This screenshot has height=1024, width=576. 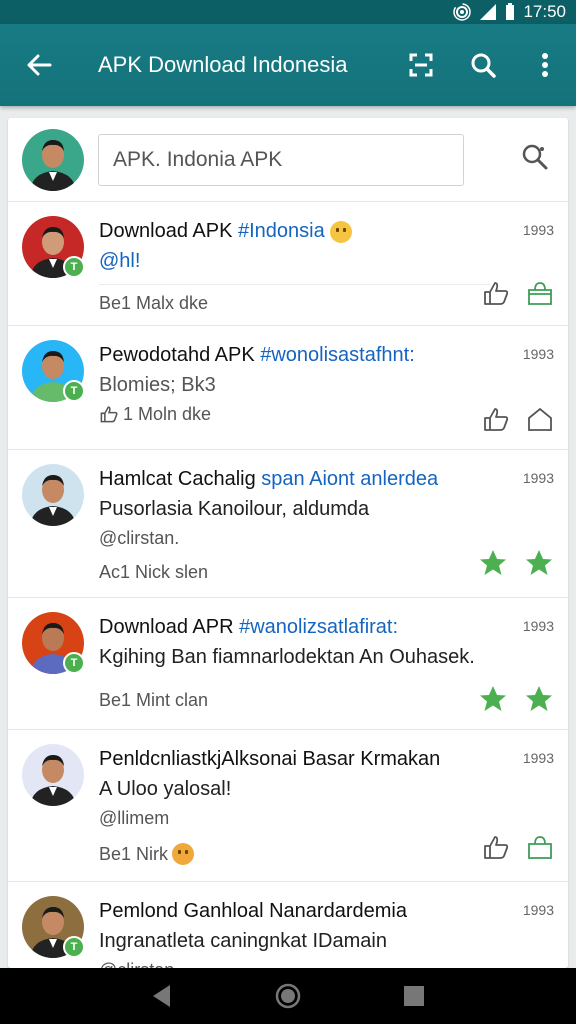 I want to click on post-handle: @hl!, so click(x=294, y=261).